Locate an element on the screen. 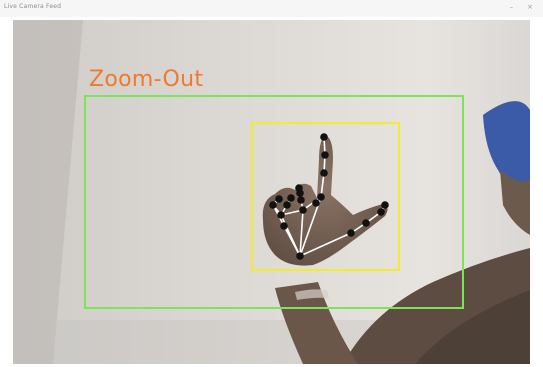  landmark-middle-tip is located at coordinates (299, 188).